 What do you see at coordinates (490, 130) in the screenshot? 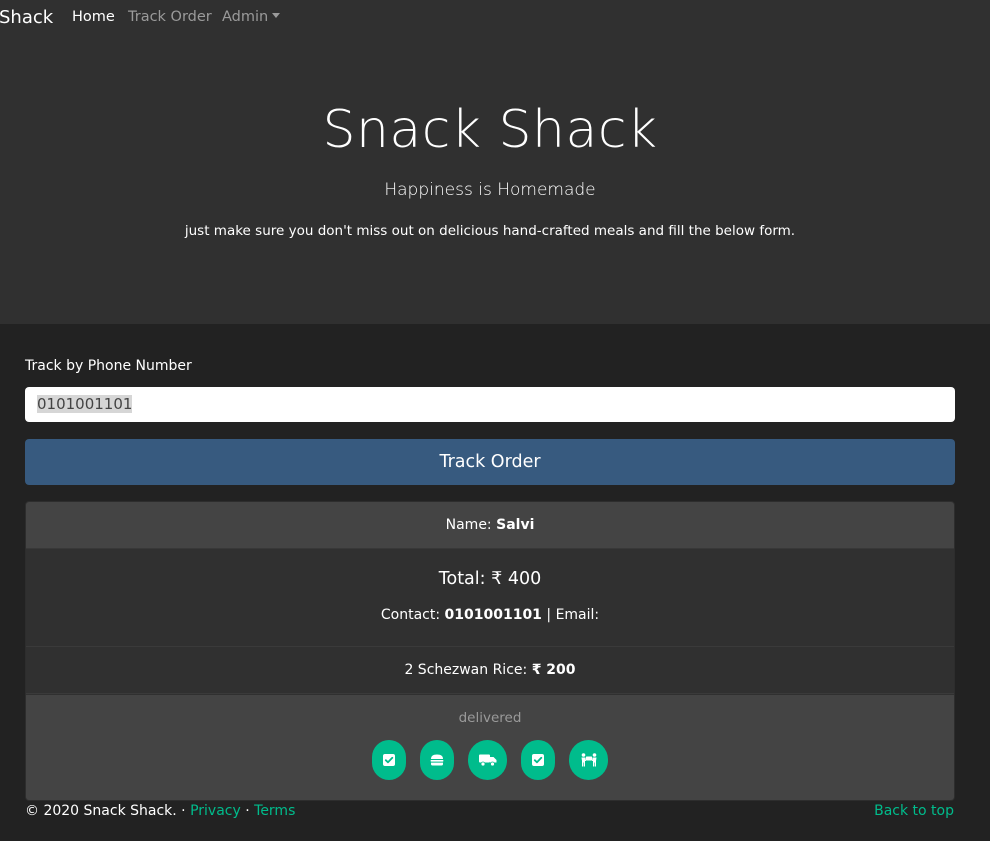
I see `hero-title: Snack Shack` at bounding box center [490, 130].